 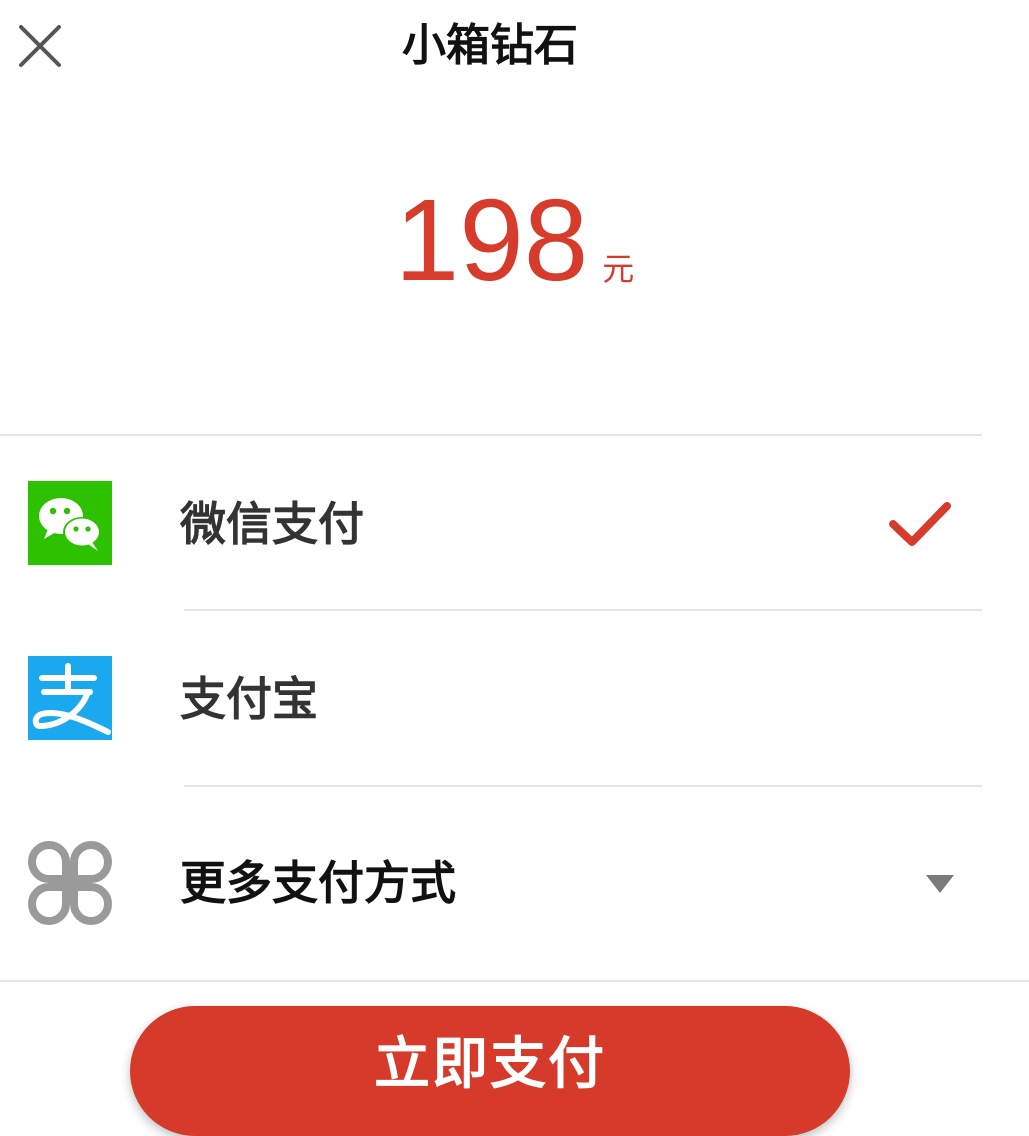 I want to click on wechat-pay-icon, so click(x=70, y=523).